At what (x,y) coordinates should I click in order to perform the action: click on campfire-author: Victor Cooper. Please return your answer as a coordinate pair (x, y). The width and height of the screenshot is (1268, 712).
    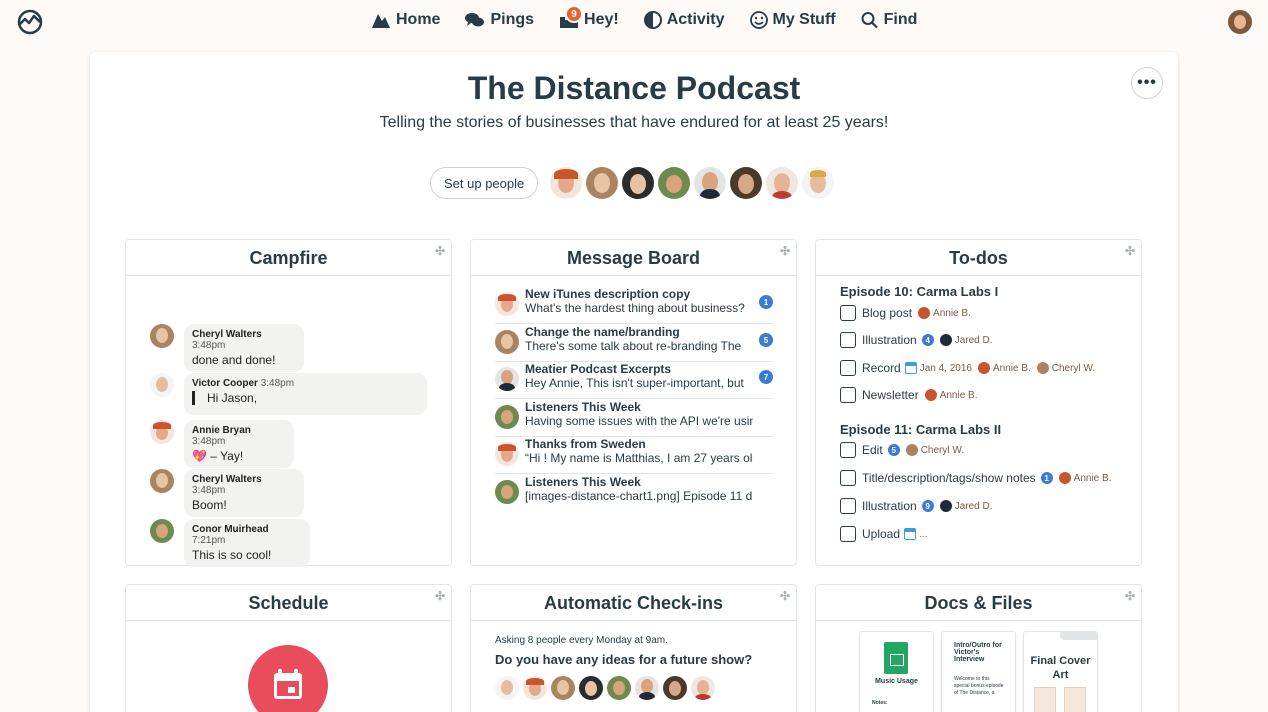
    Looking at the image, I should click on (225, 383).